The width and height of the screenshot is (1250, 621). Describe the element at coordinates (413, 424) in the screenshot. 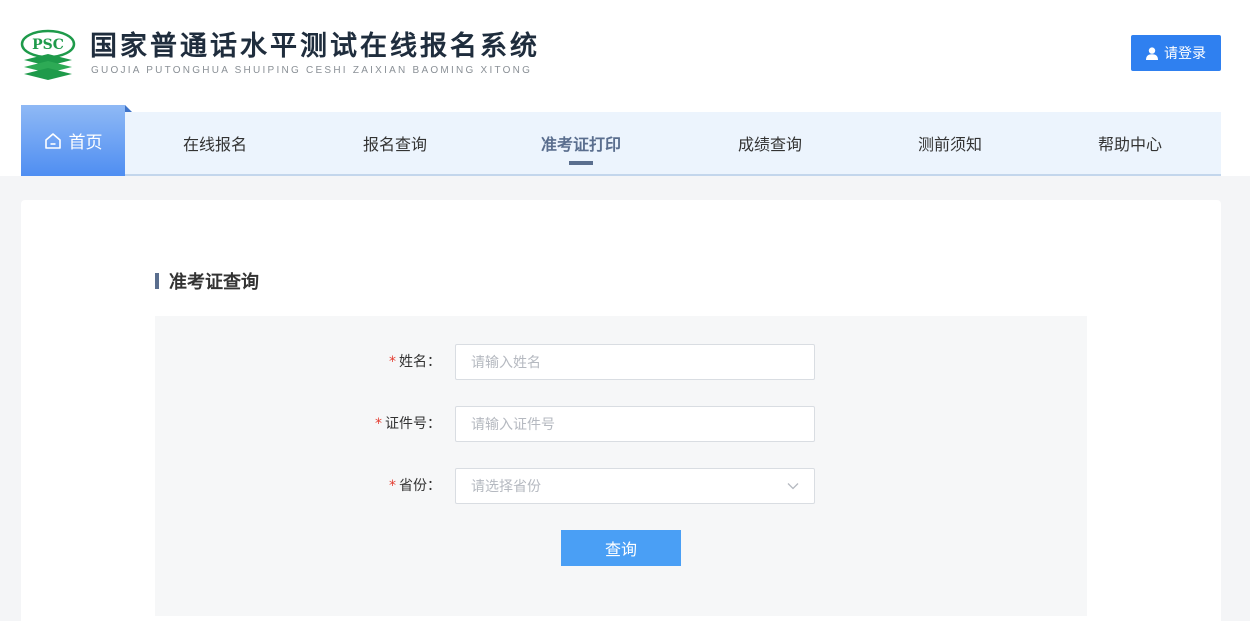

I see `id-number-label-text: 证件号：` at that location.